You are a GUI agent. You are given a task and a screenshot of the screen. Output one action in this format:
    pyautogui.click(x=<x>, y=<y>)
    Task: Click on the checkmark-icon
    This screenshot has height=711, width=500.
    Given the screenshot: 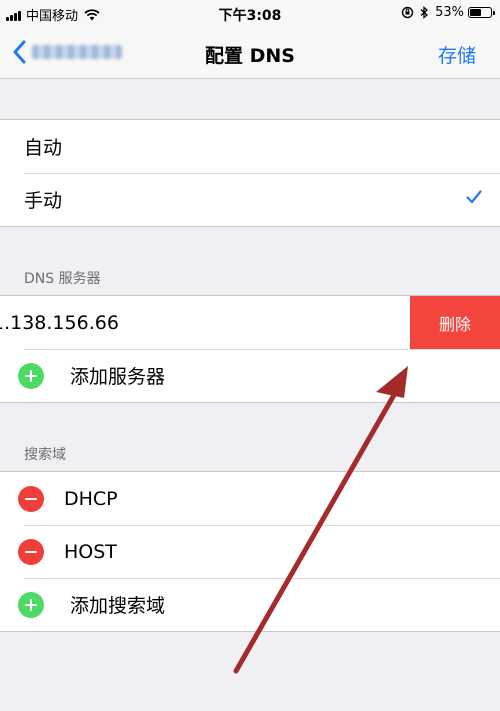 What is the action you would take?
    pyautogui.click(x=474, y=197)
    